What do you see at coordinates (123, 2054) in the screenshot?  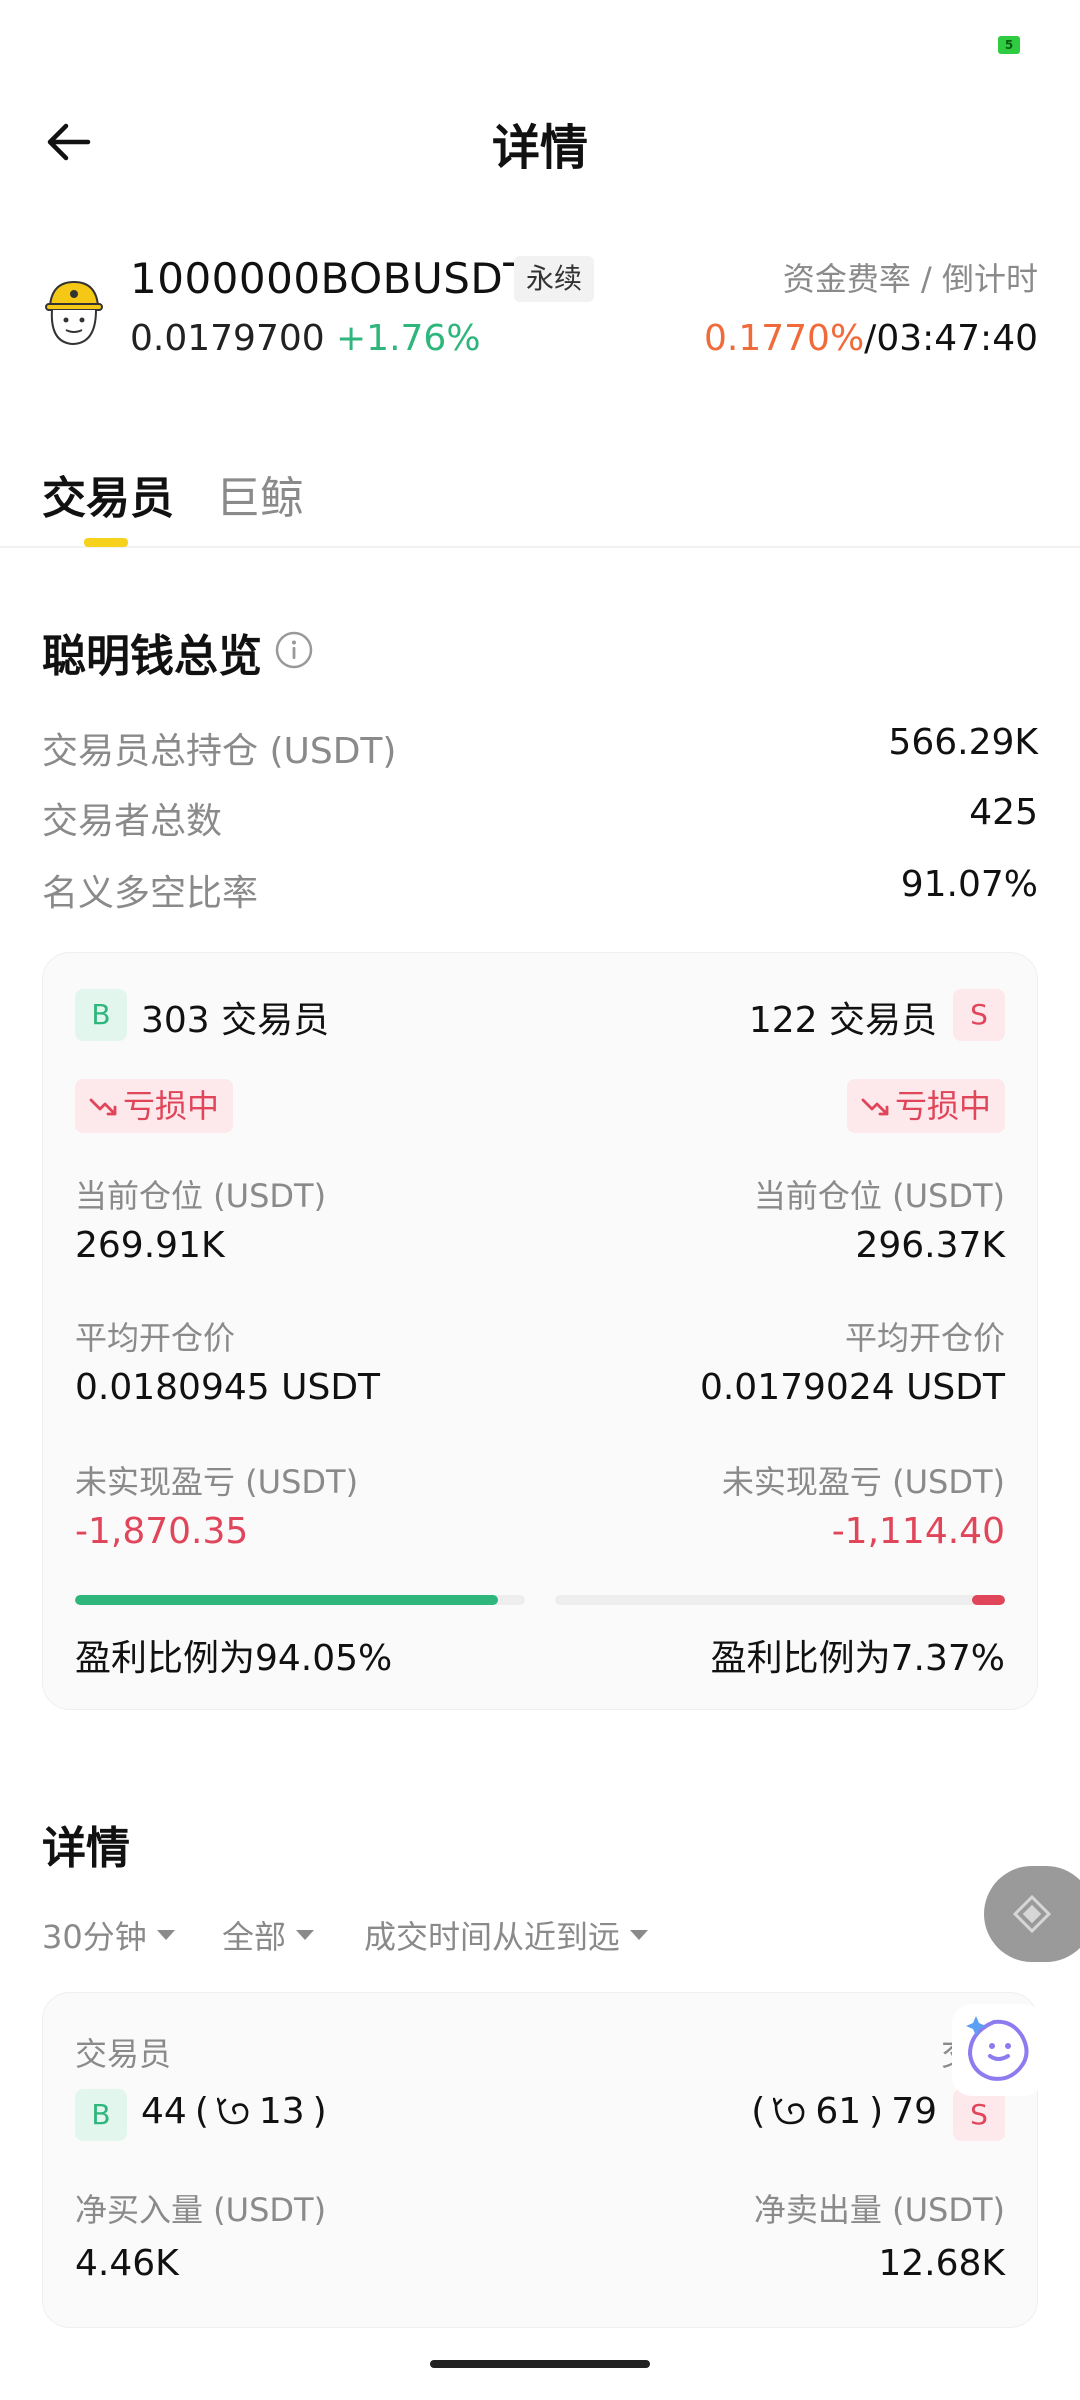 I see `traders-label-left: 交易员` at bounding box center [123, 2054].